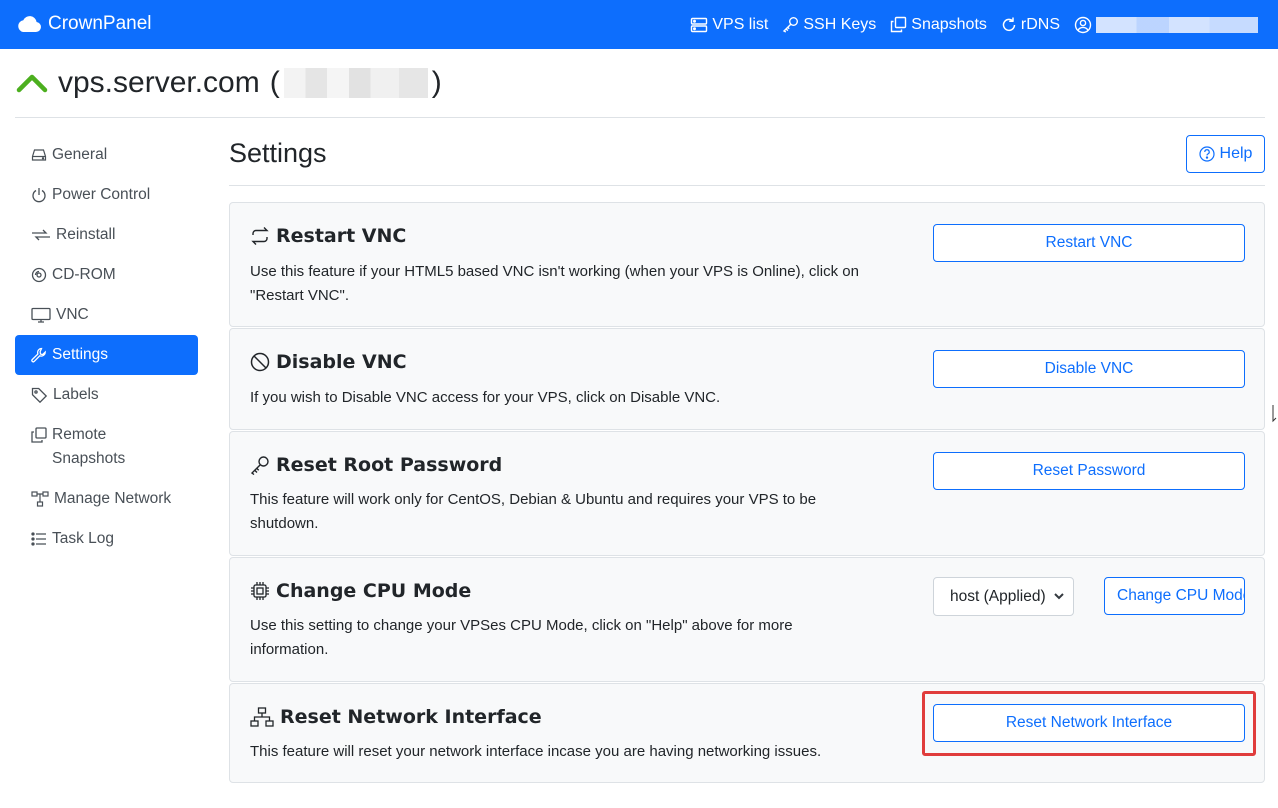 The height and width of the screenshot is (808, 1278). What do you see at coordinates (86, 234) in the screenshot?
I see `sidebar-item-label: Reinstall` at bounding box center [86, 234].